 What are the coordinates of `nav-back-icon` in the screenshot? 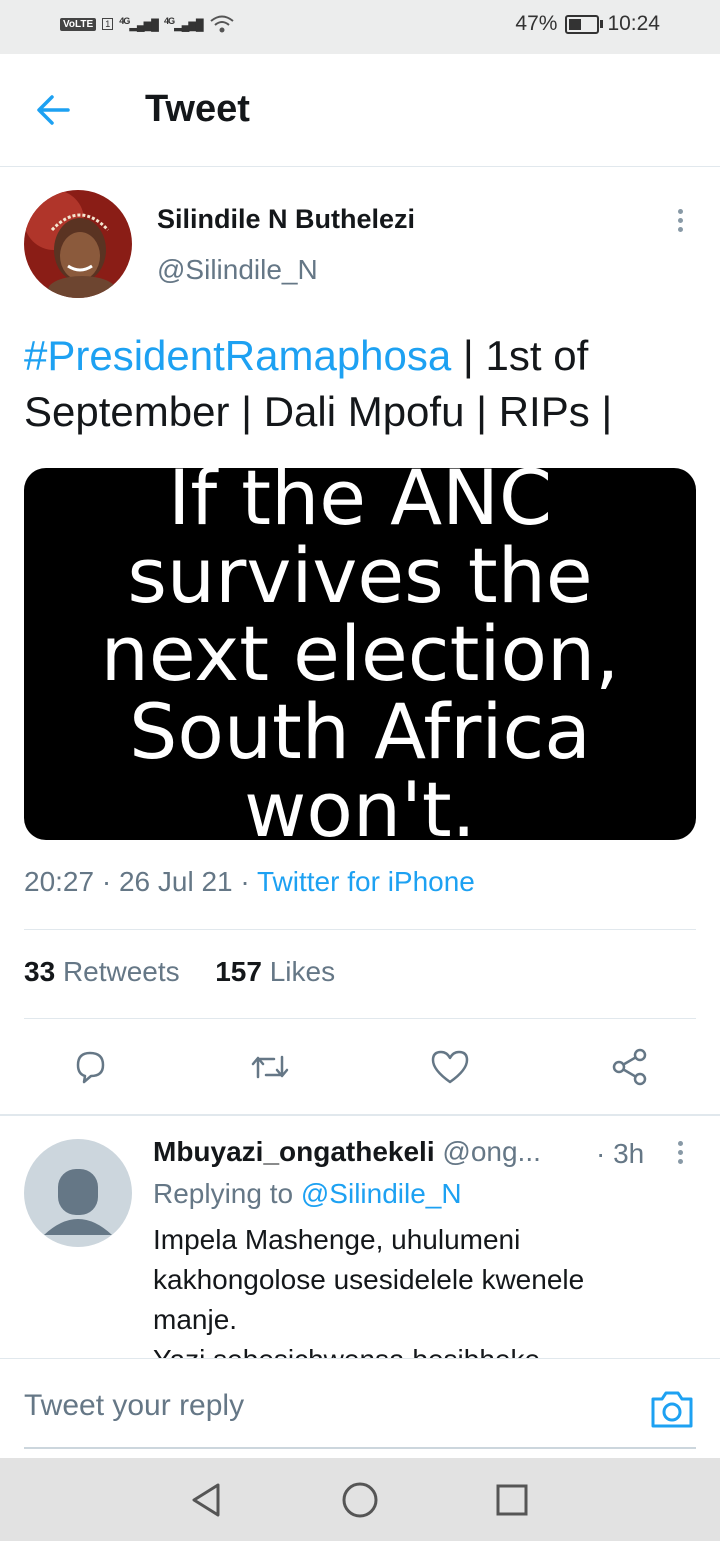 It's located at (206, 1500).